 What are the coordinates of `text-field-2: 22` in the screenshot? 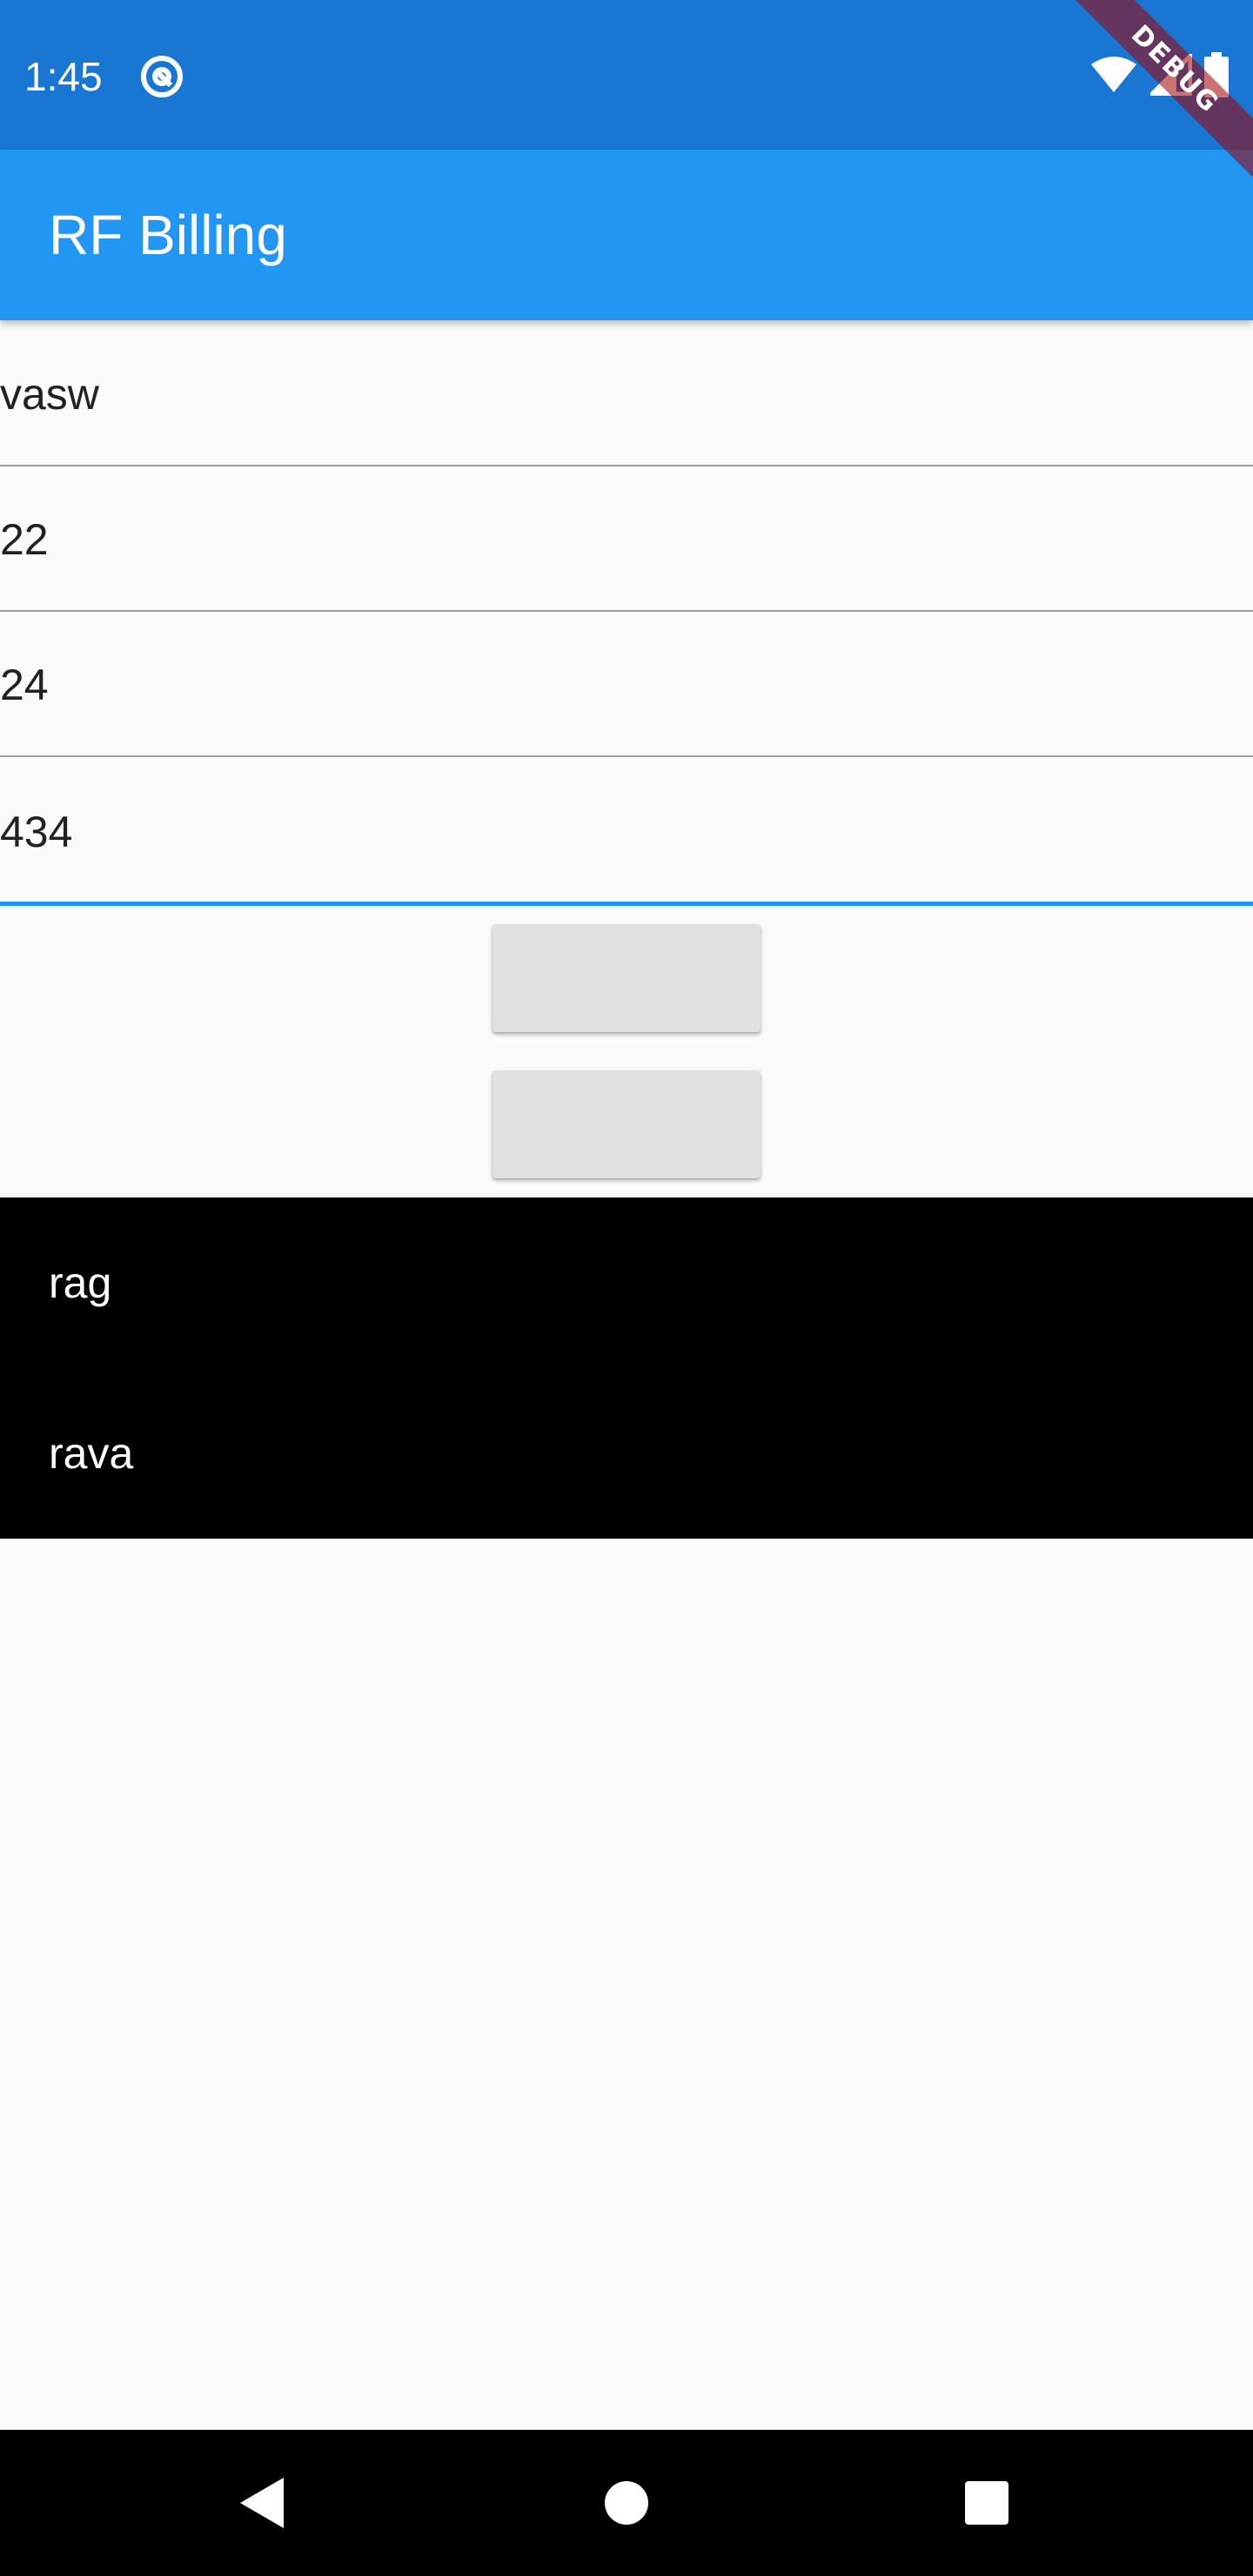 It's located at (626, 539).